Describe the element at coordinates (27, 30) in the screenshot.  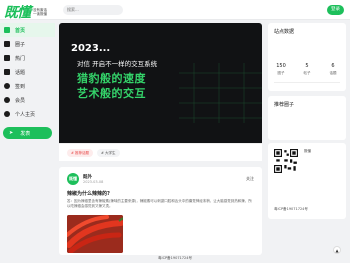
I see `sidebar-item-home: 首页` at that location.